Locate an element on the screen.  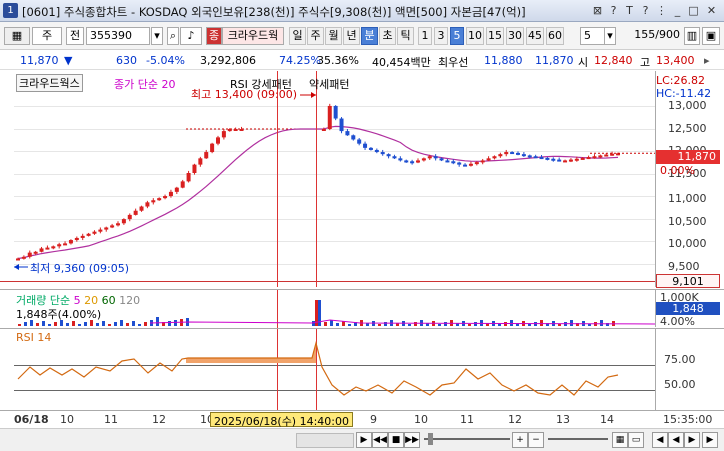
layout-icon: ▦ is located at coordinates (17, 36).